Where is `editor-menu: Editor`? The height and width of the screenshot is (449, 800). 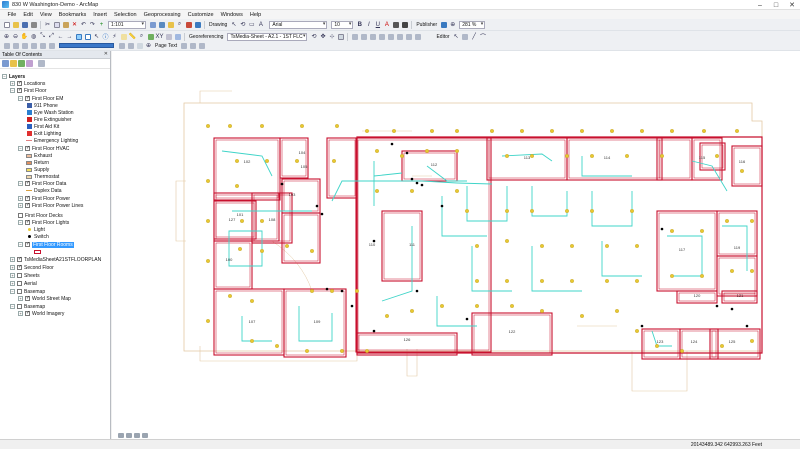 editor-menu: Editor is located at coordinates (442, 37).